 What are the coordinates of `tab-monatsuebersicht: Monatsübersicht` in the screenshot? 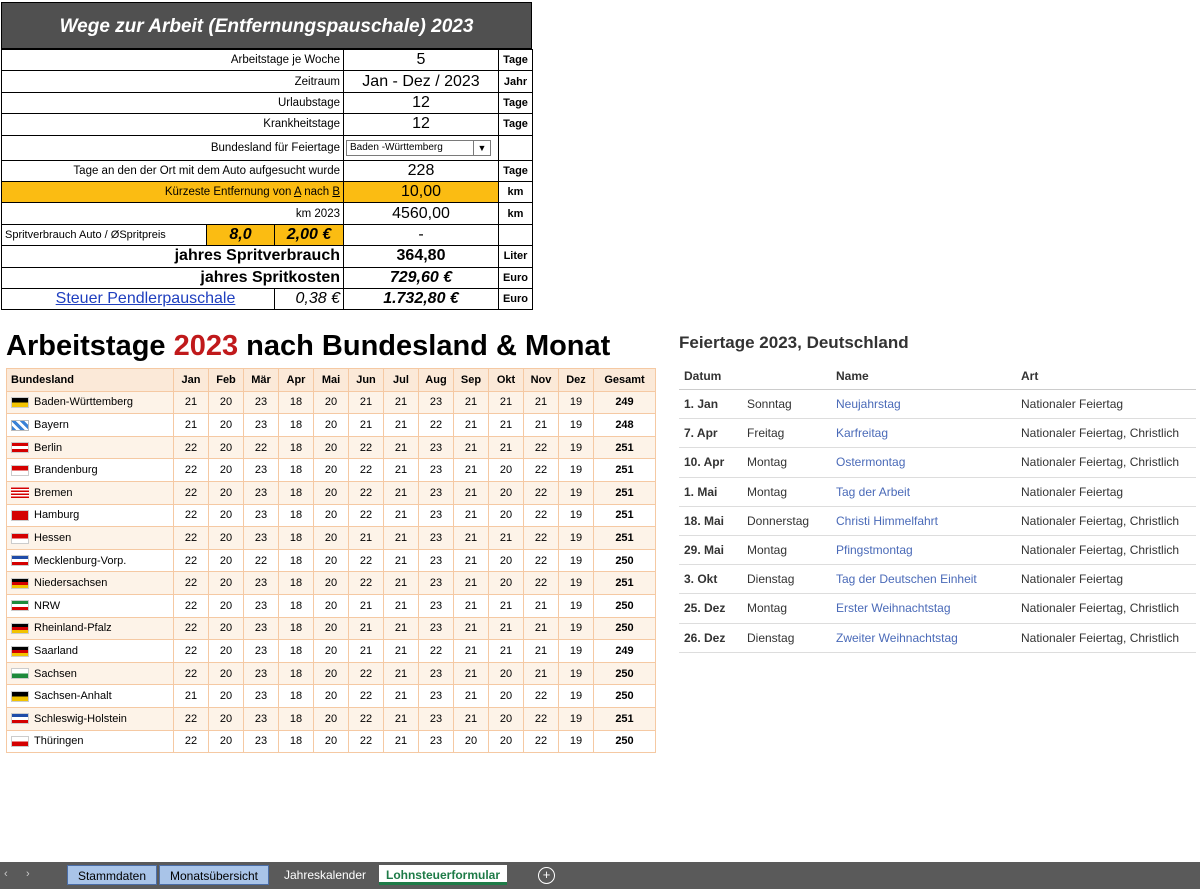 It's located at (214, 875).